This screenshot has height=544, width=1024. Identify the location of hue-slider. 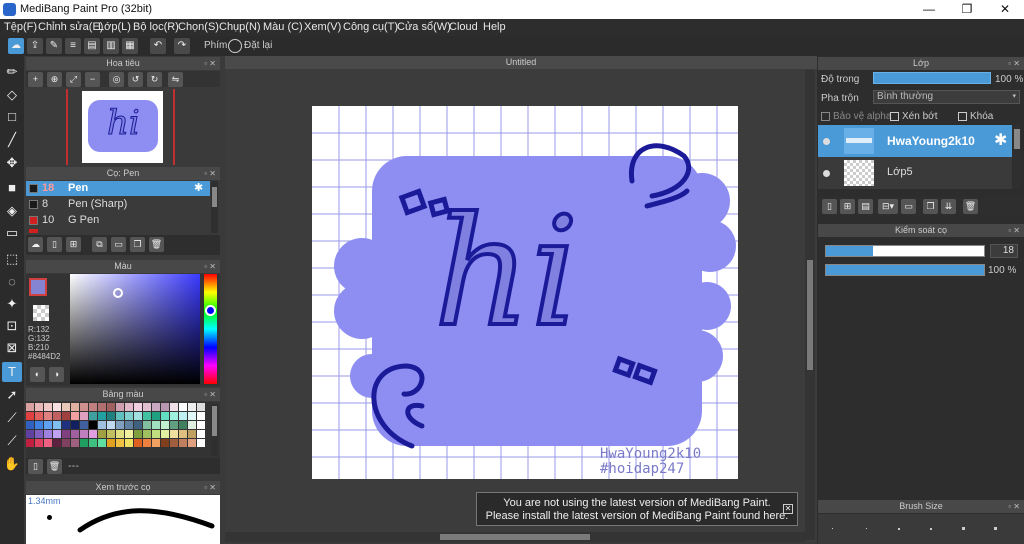
(210, 329).